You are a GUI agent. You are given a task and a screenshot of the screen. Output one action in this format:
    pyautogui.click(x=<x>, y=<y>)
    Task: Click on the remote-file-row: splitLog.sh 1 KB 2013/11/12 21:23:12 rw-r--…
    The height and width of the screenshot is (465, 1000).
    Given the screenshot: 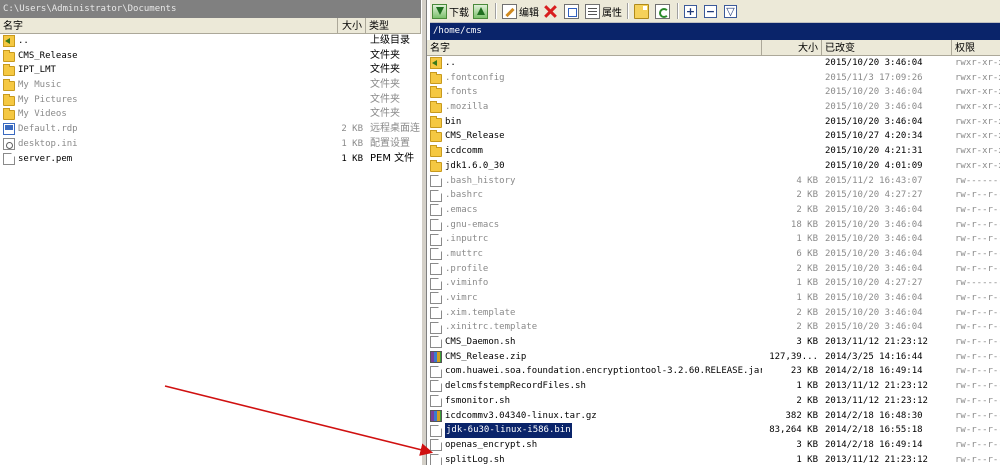 What is the action you would take?
    pyautogui.click(x=713, y=459)
    